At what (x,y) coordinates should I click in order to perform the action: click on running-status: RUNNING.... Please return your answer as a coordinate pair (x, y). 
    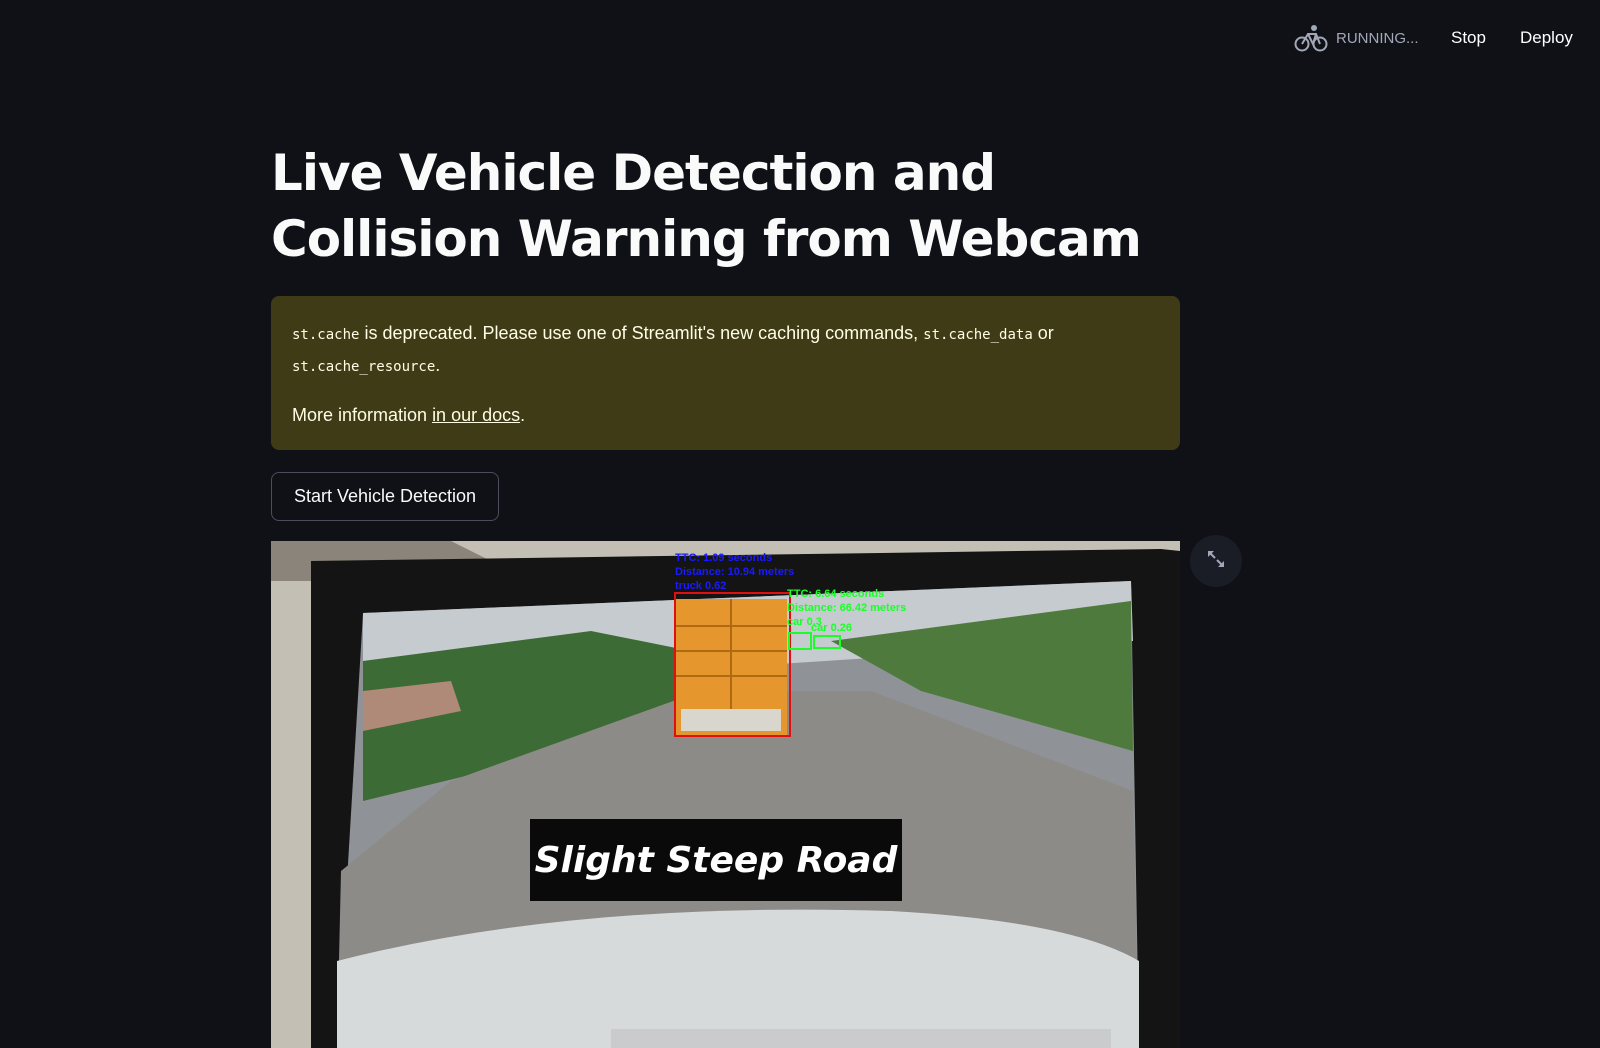
    Looking at the image, I should click on (1356, 38).